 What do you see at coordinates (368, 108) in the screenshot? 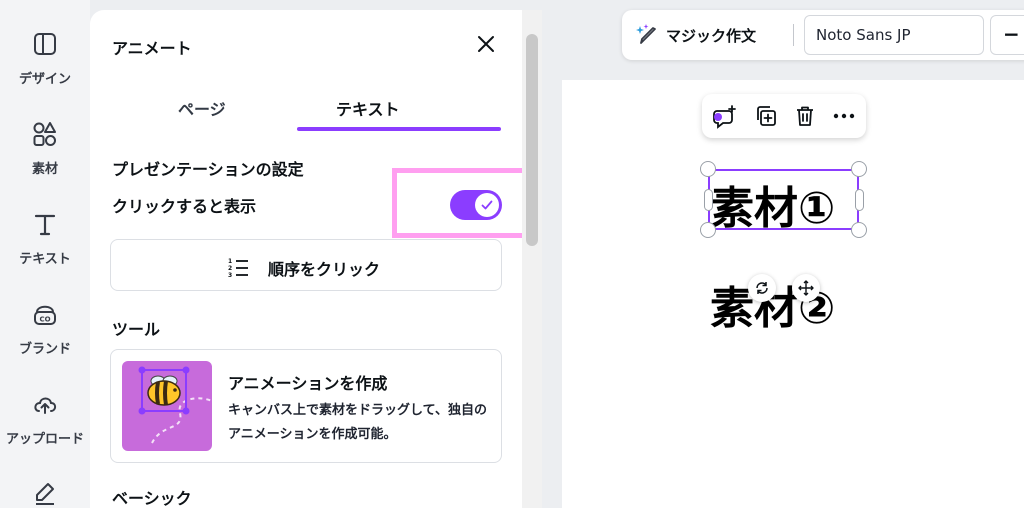
I see `tab-text: テキスト` at bounding box center [368, 108].